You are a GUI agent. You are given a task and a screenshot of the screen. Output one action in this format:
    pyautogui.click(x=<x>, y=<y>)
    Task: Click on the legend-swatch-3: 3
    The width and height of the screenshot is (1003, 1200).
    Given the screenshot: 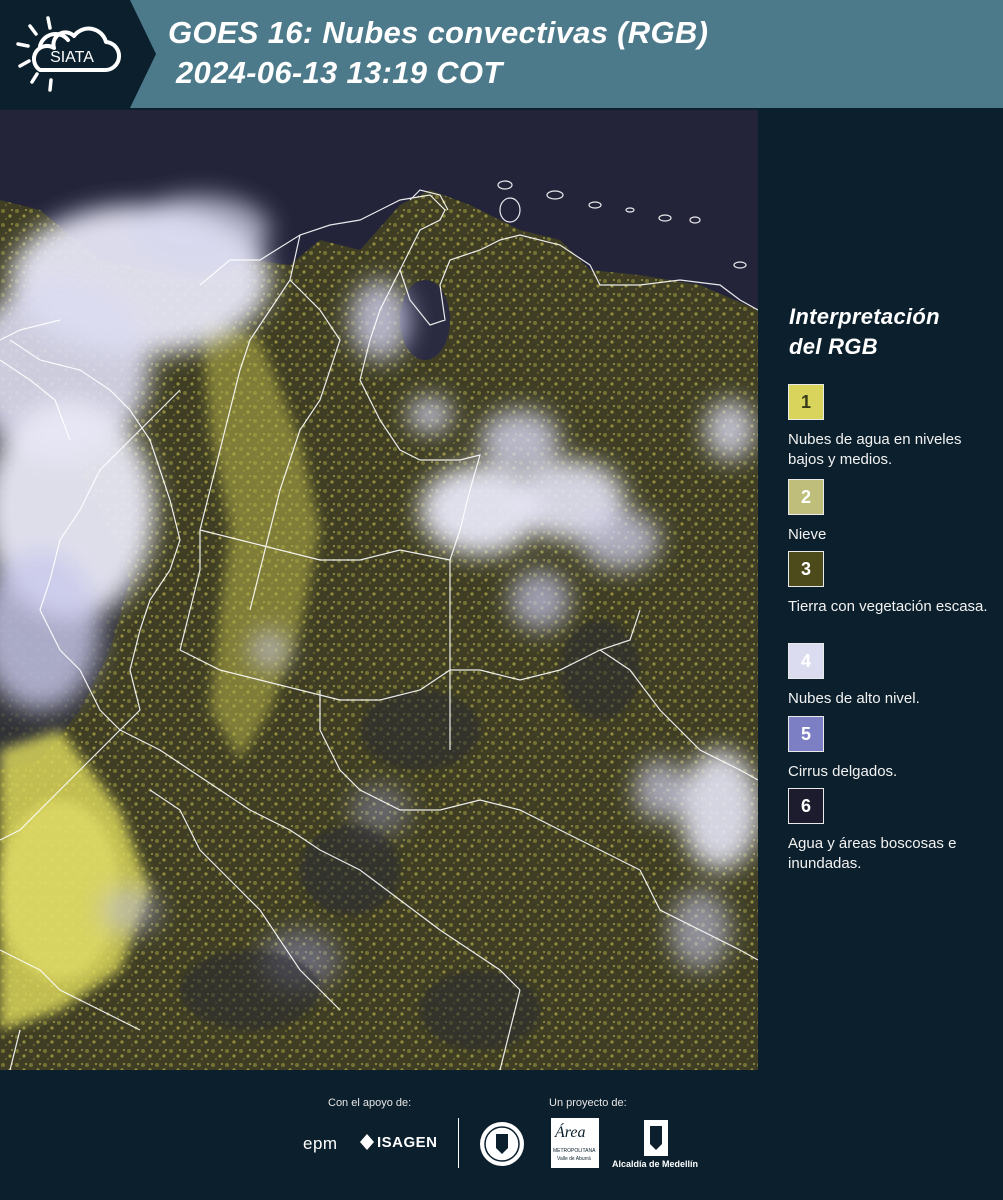 What is the action you would take?
    pyautogui.click(x=806, y=569)
    